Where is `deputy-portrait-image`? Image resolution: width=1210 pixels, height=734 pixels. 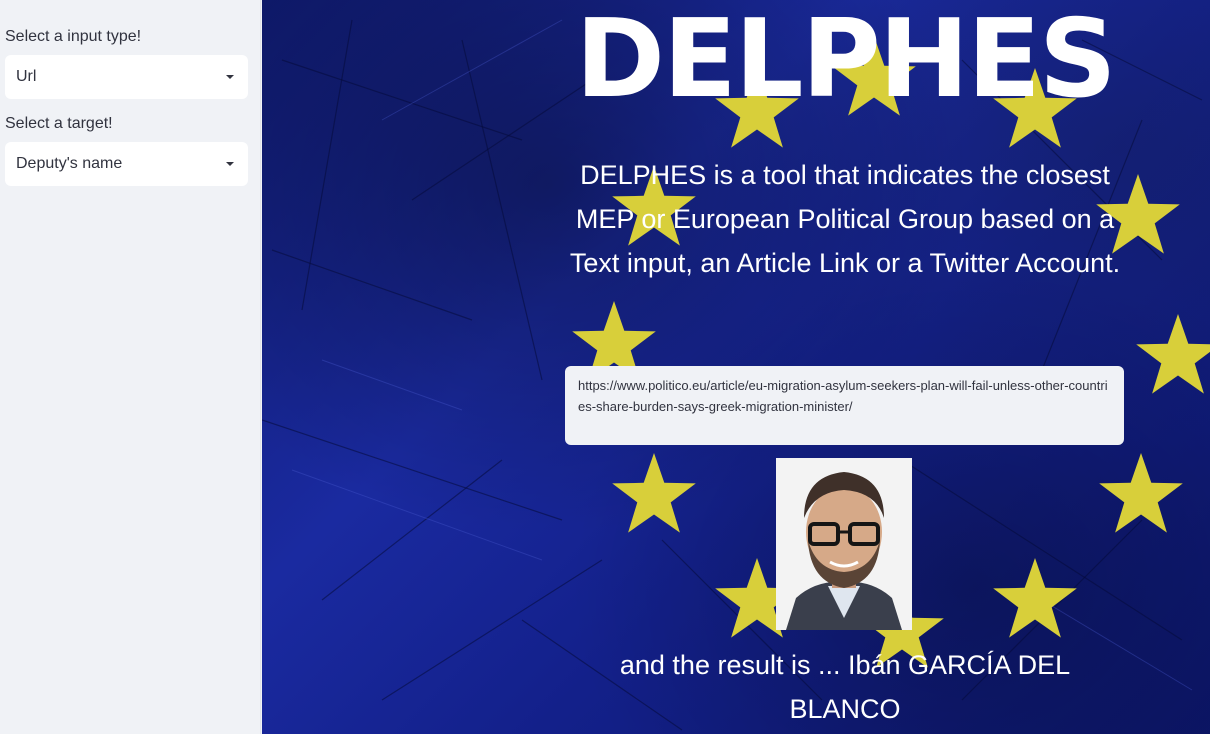 deputy-portrait-image is located at coordinates (844, 544).